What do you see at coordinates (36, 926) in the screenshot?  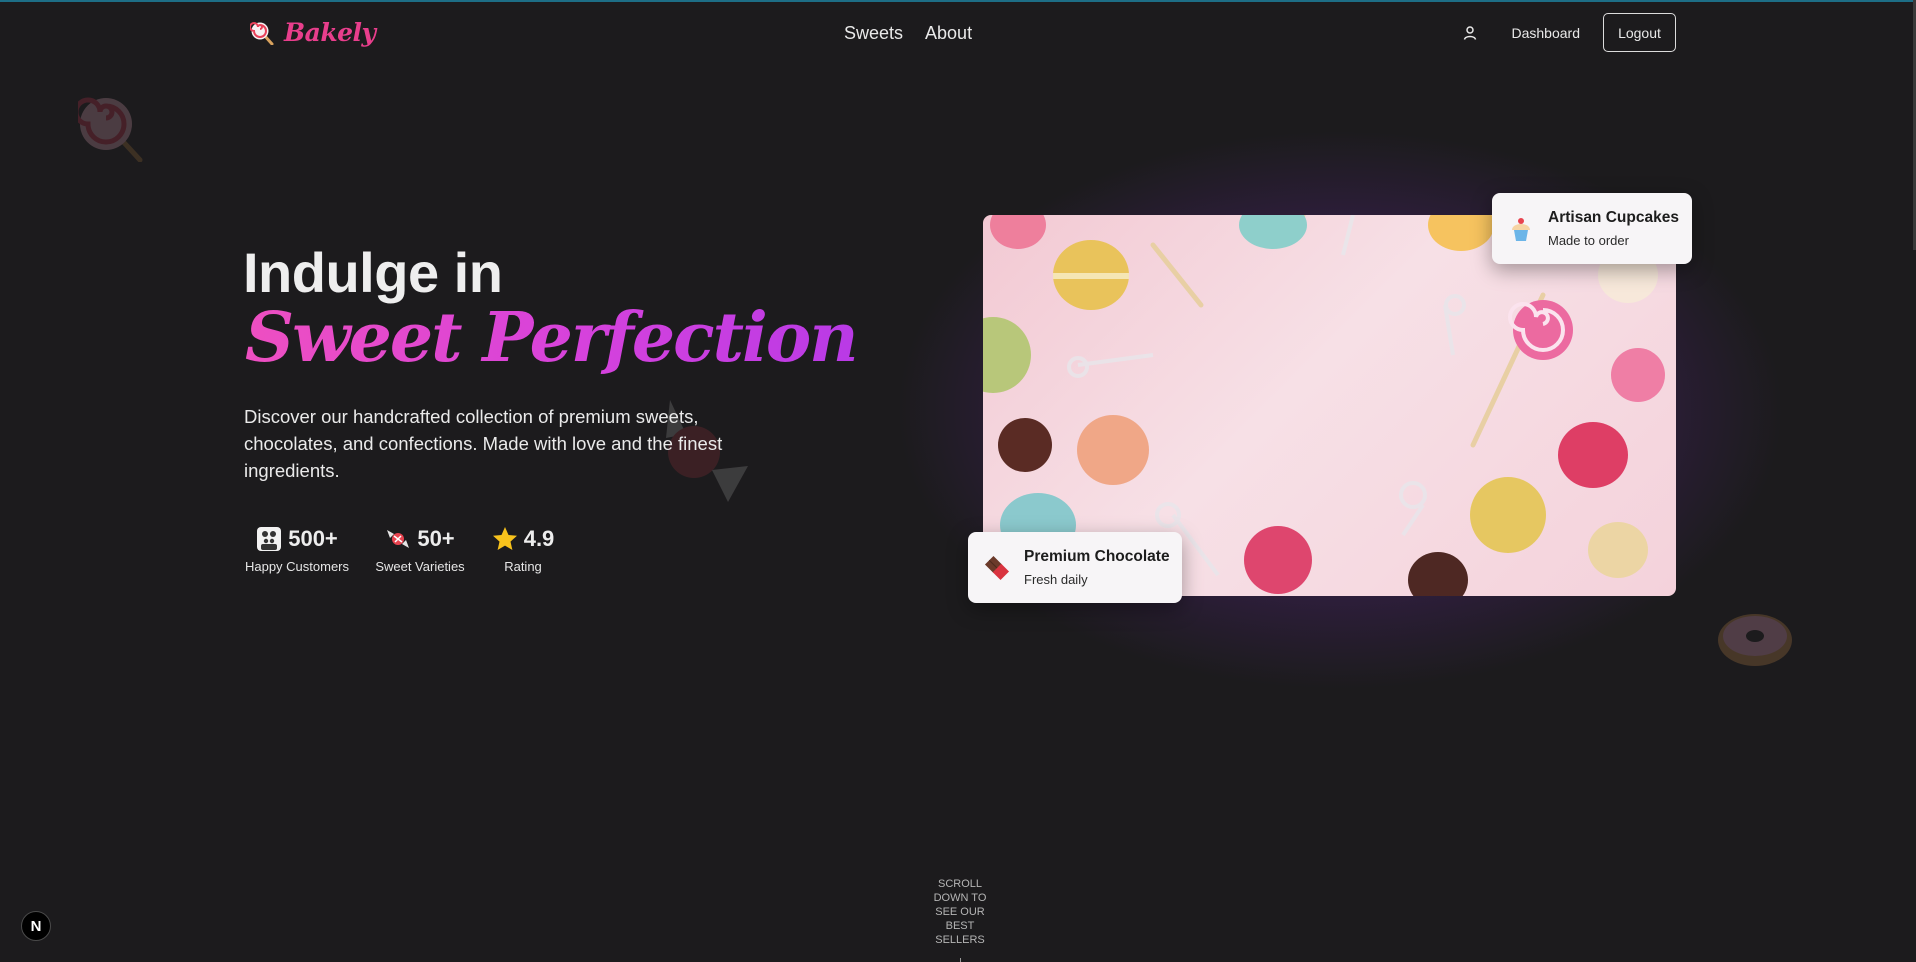 I see `dev-tools-badge: N` at bounding box center [36, 926].